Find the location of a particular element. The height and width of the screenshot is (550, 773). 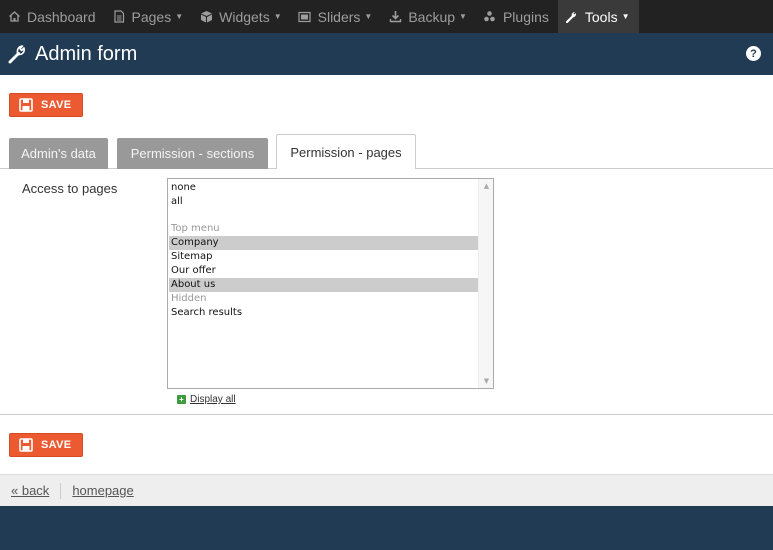

nav-label: Widgets is located at coordinates (244, 16).